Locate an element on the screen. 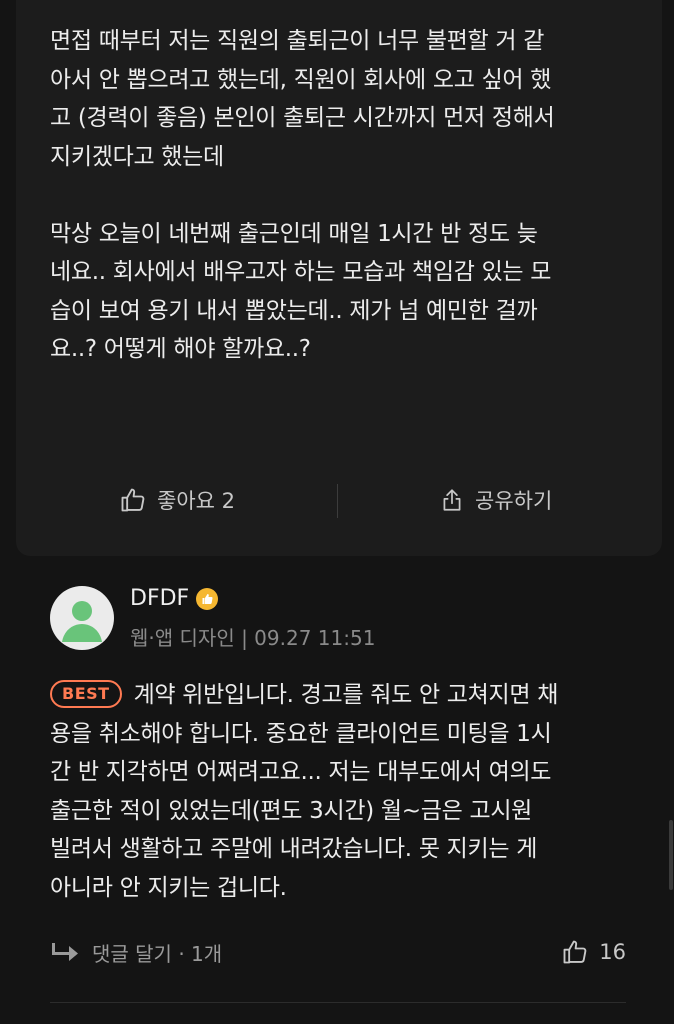 This screenshot has height=1024, width=674. comment-author: DFDF is located at coordinates (174, 598).